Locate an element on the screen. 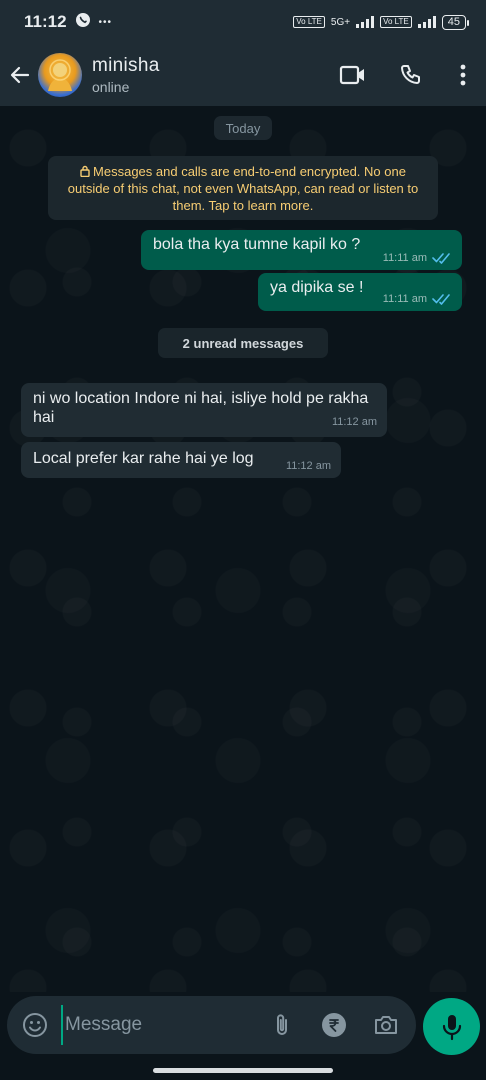 The image size is (486, 1080). message-bubble-outgoing: ya dipika se ! 11:11 am is located at coordinates (360, 292).